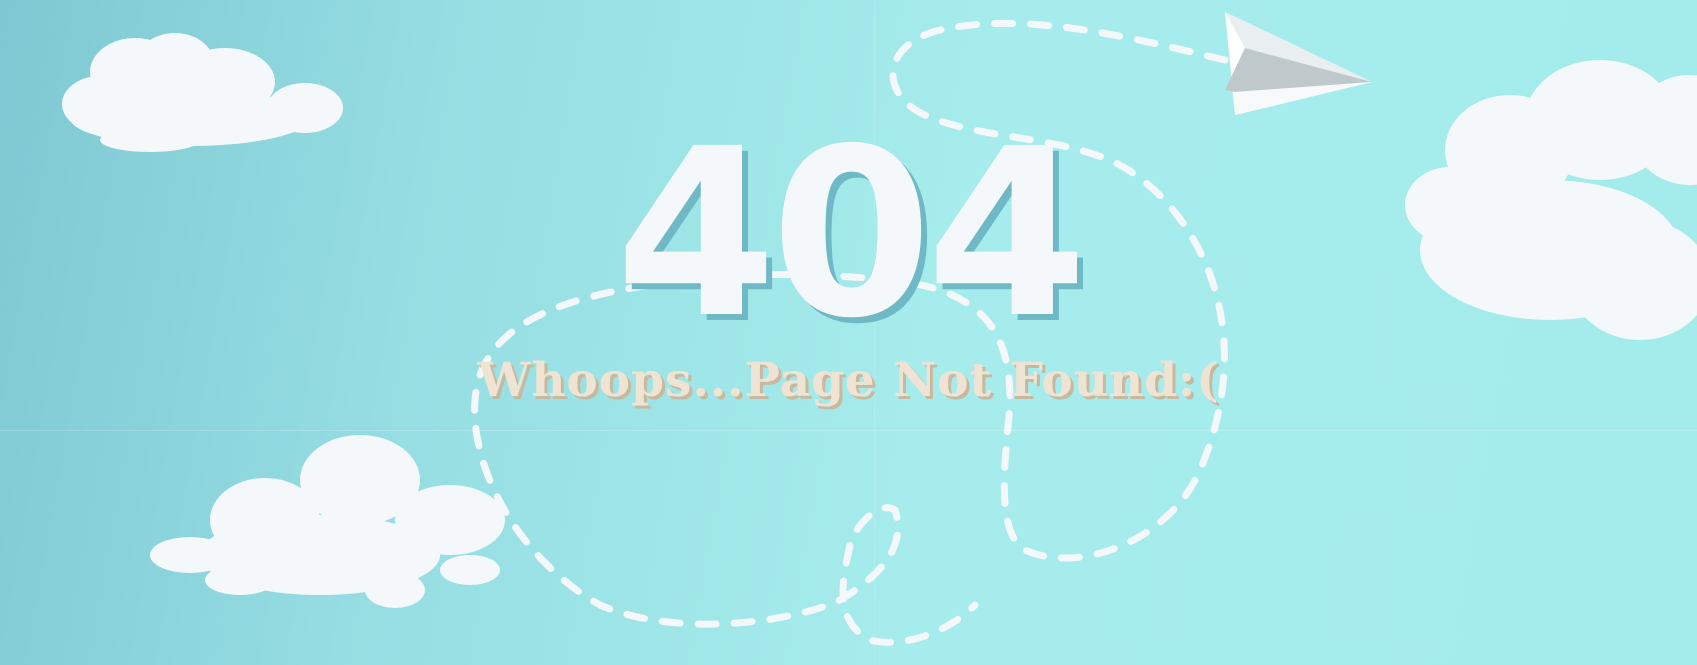 The height and width of the screenshot is (665, 1697). I want to click on error-code-heading: 404, so click(851, 234).